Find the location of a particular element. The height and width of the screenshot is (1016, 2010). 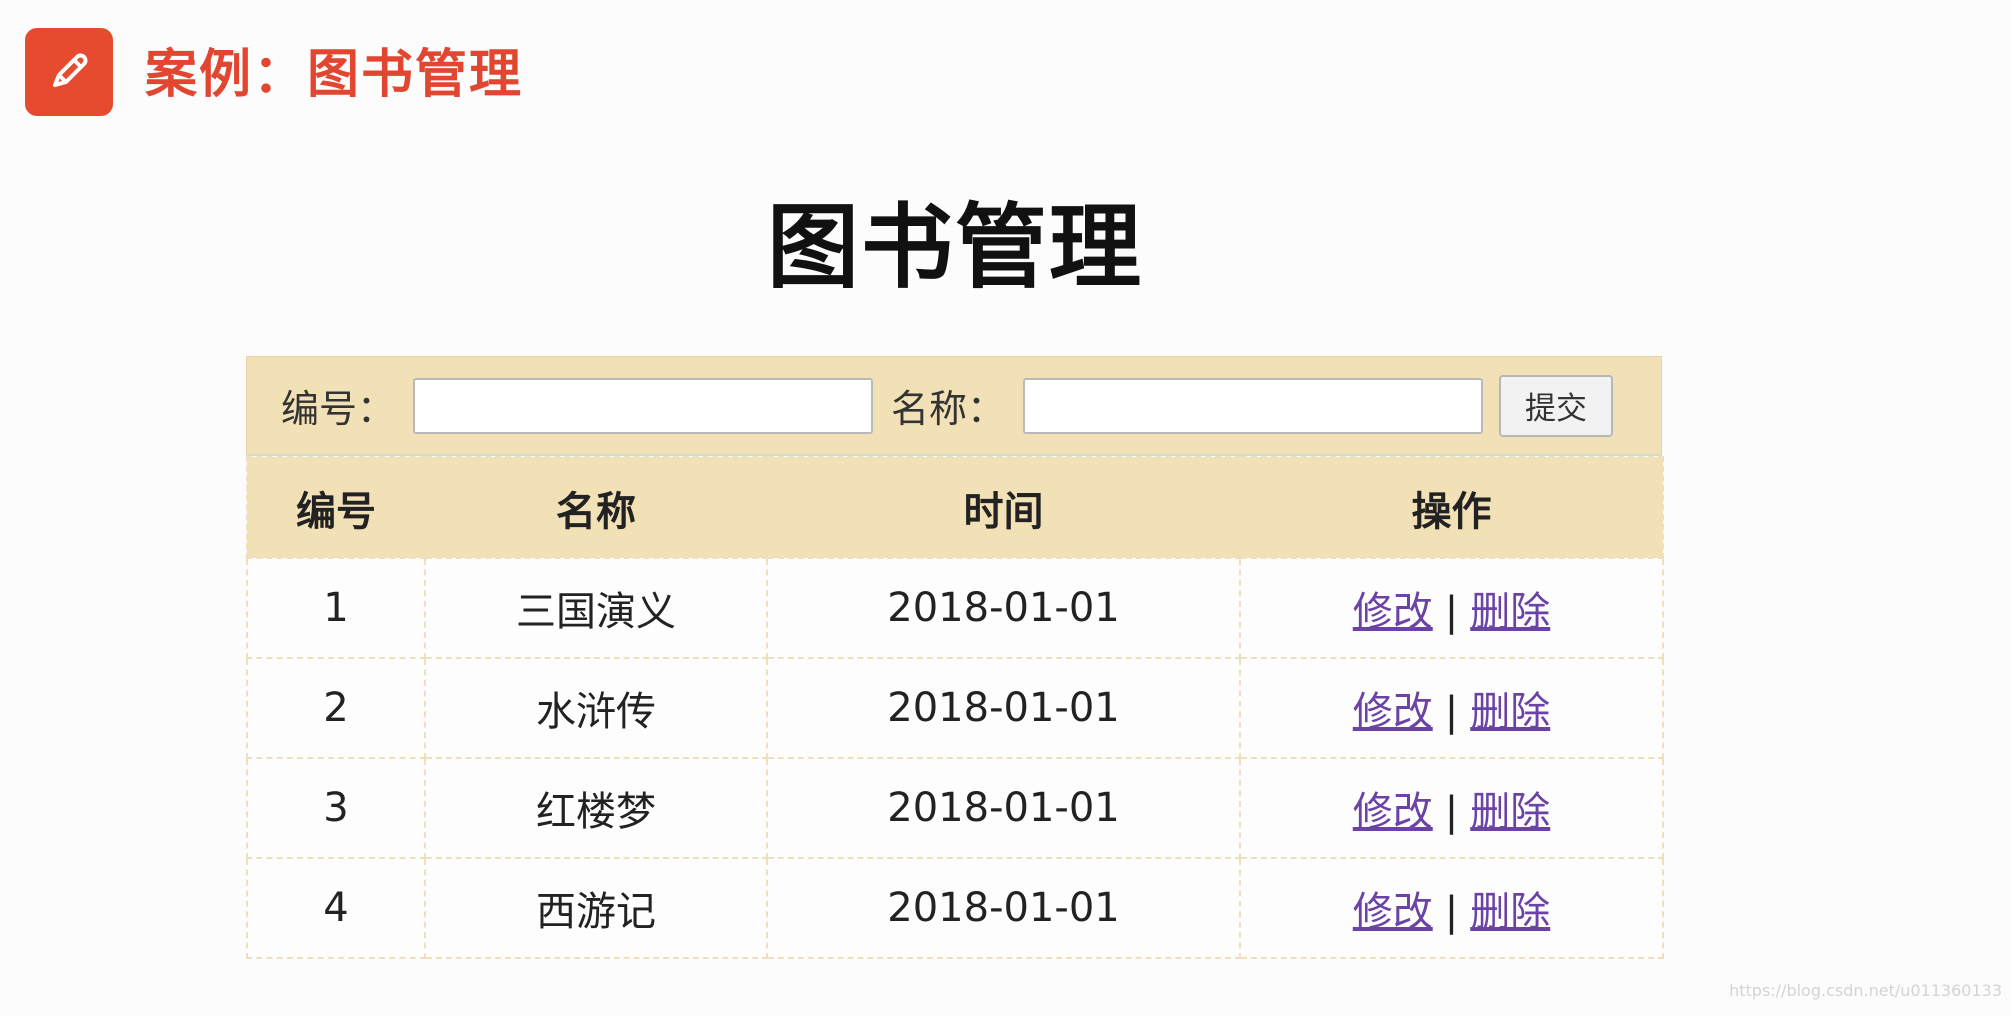

app-badge is located at coordinates (69, 72).